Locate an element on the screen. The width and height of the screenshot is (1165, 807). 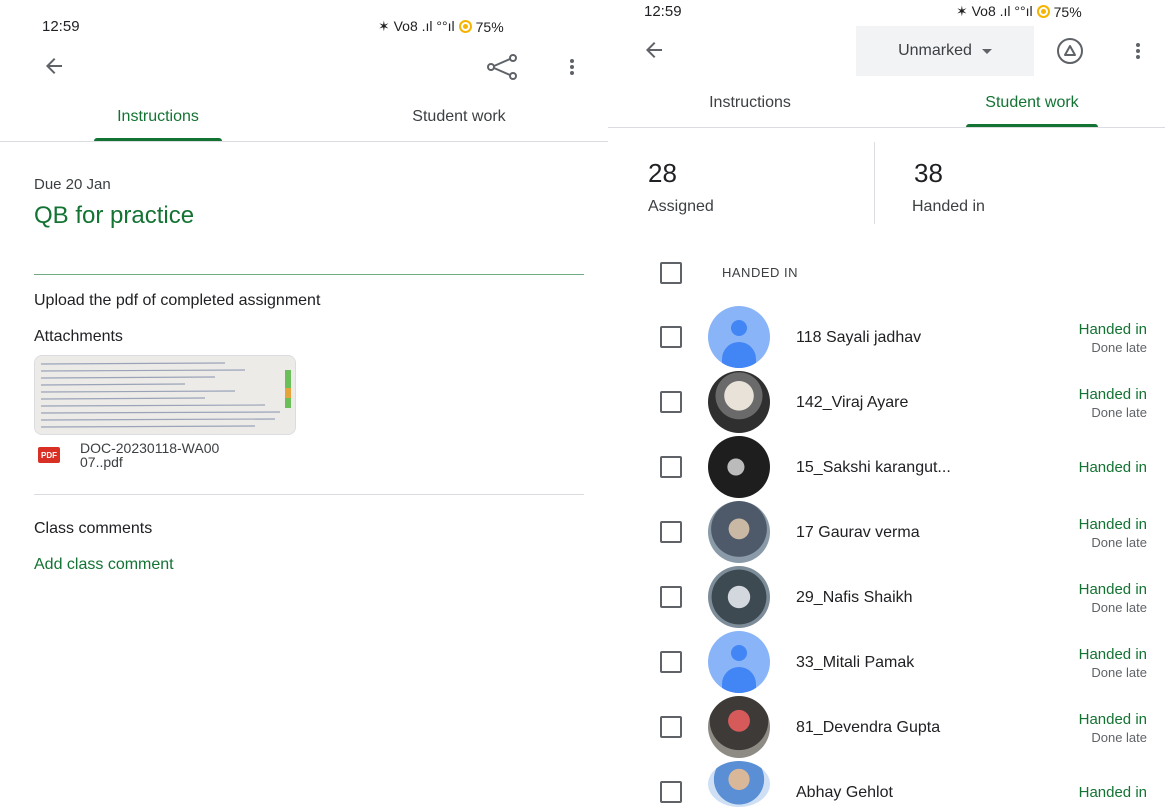
attachment-thumbnail is located at coordinates (165, 395).